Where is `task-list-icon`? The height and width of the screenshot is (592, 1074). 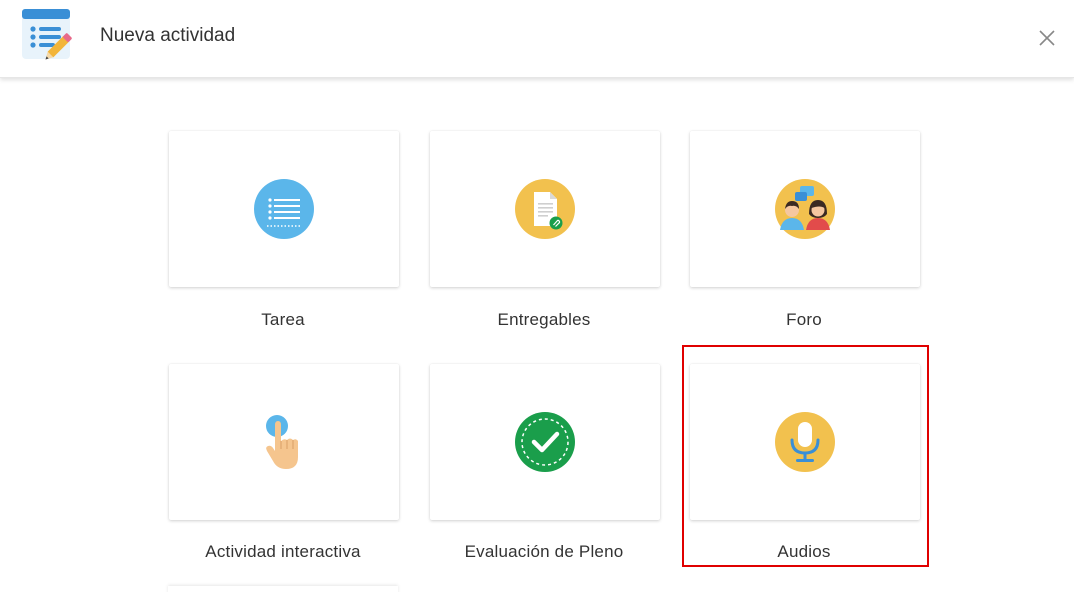 task-list-icon is located at coordinates (284, 209).